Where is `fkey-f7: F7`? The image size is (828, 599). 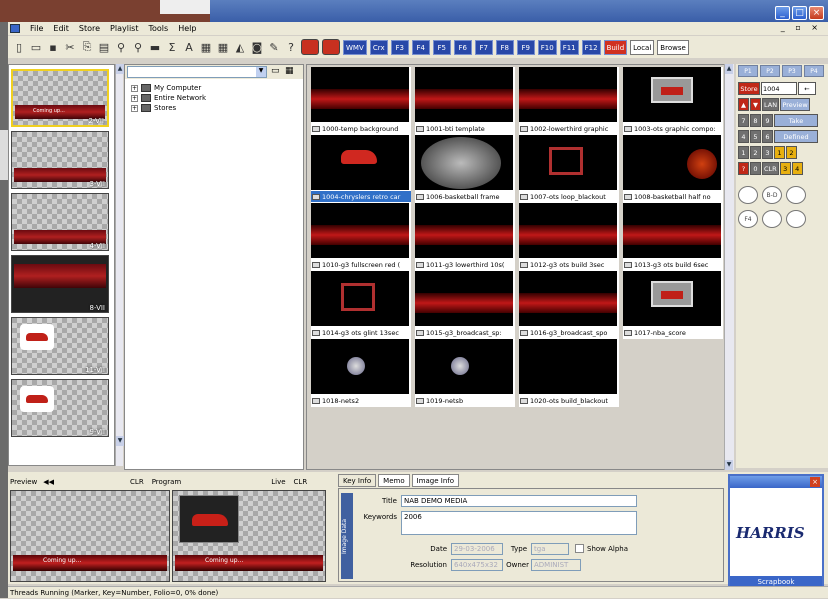 fkey-f7: F7 is located at coordinates (483, 47).